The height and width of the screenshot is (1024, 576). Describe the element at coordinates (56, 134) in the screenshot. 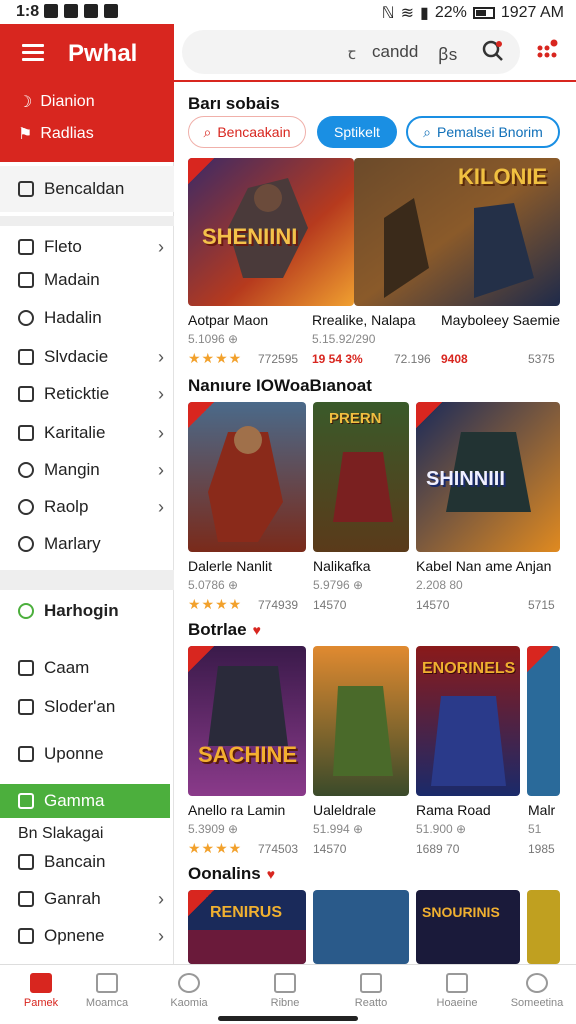

I see `drawer-header-item: ⚑ Radlias` at that location.